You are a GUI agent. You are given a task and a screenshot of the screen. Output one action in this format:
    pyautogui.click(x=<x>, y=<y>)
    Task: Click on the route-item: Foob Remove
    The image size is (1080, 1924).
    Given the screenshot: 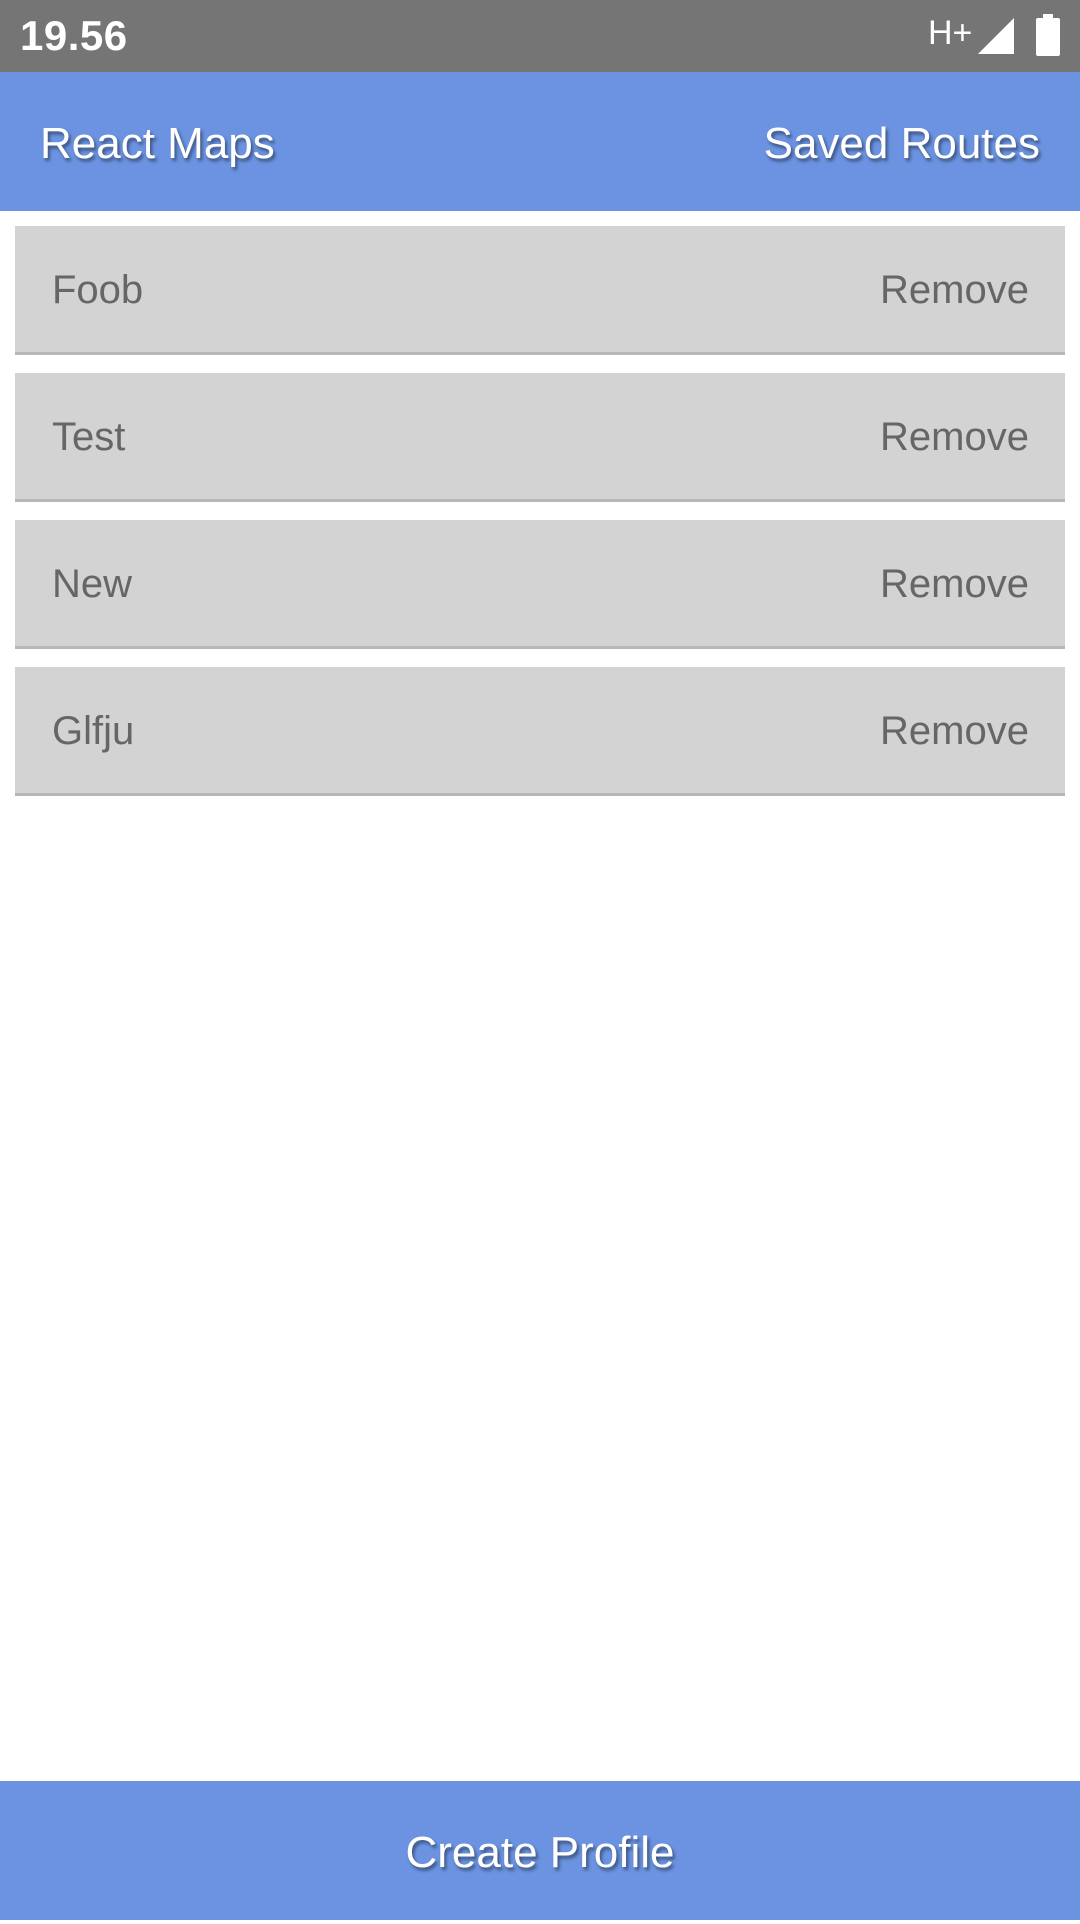 What is the action you would take?
    pyautogui.click(x=540, y=290)
    